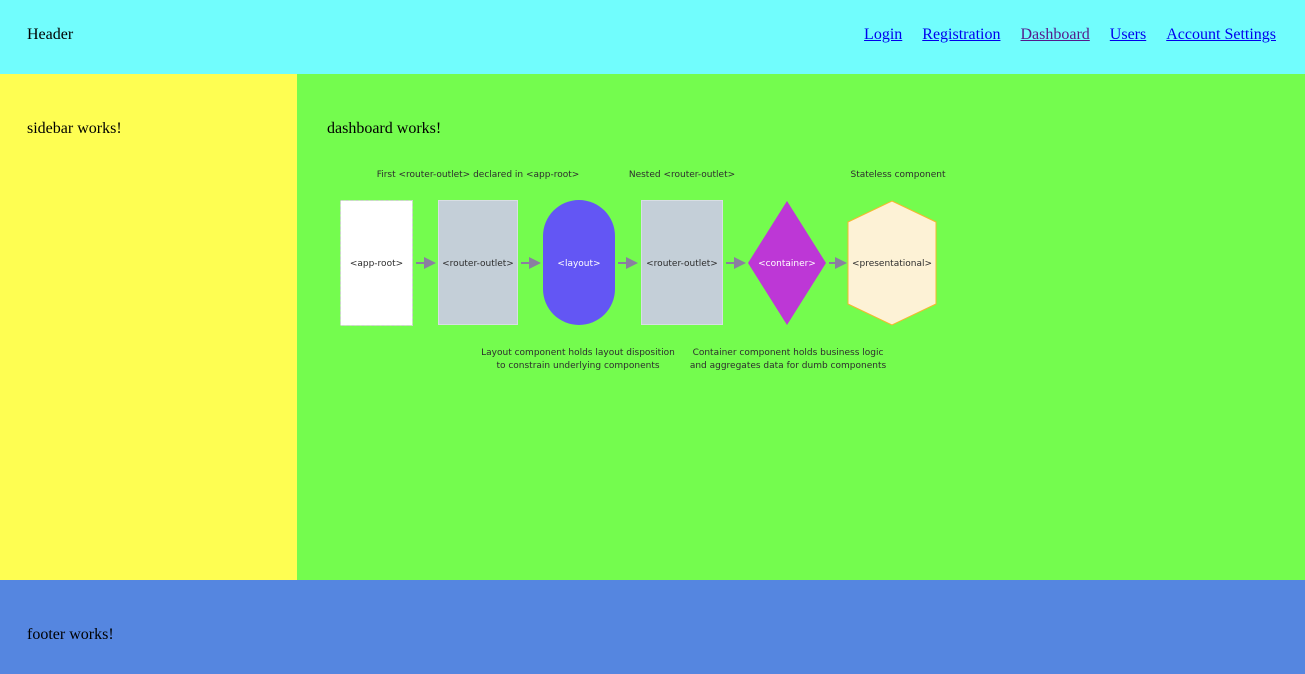 The width and height of the screenshot is (1305, 674). Describe the element at coordinates (577, 366) in the screenshot. I see `layout-note-line-2: to constrain underlying components` at that location.